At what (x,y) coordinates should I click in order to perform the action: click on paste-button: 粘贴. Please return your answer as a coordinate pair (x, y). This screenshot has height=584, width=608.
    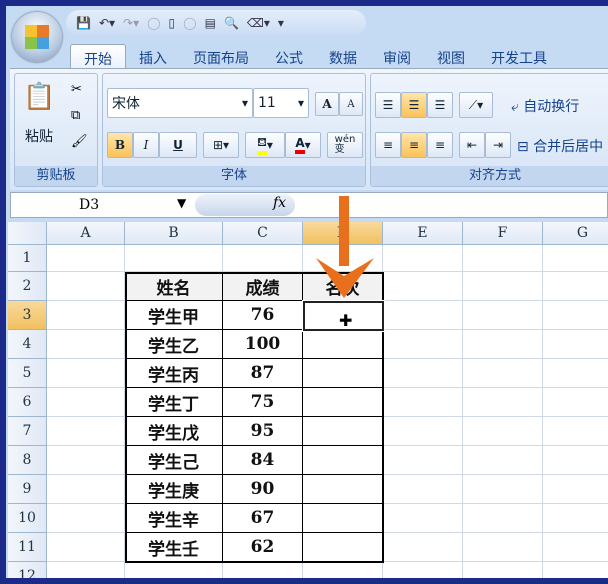
    Looking at the image, I should click on (39, 136).